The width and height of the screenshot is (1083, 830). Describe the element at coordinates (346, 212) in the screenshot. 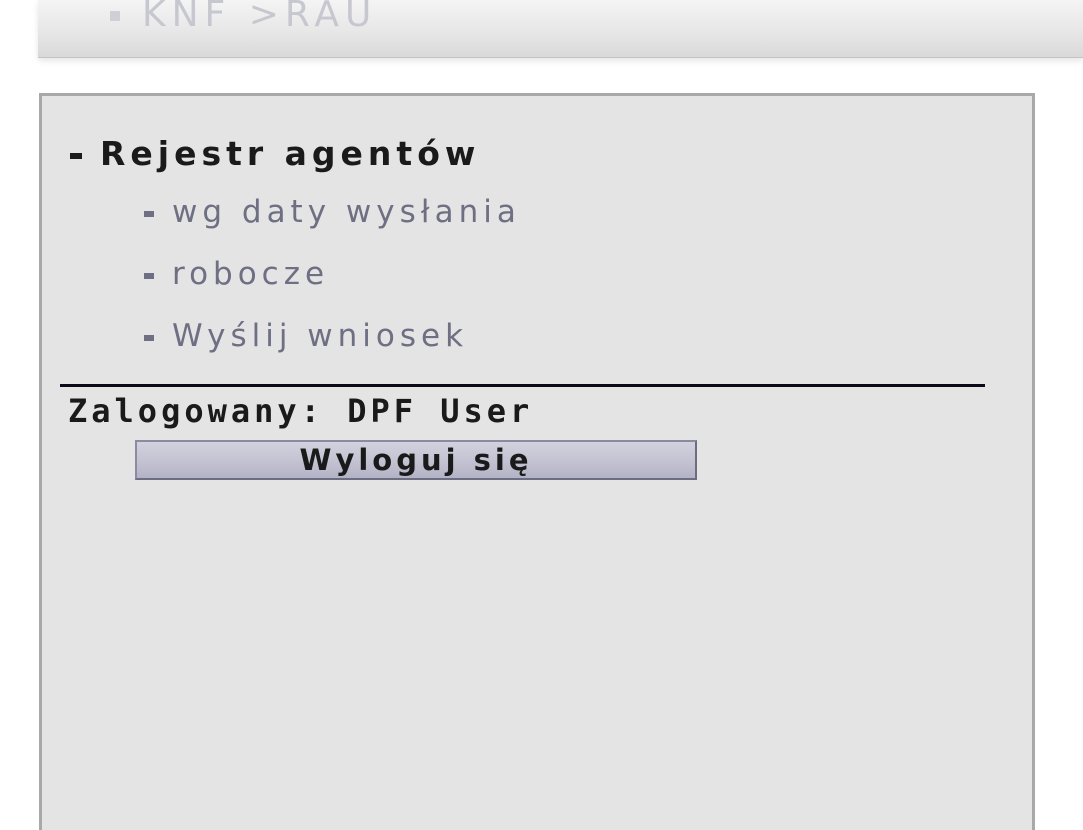

I see `menu-subitem-label: wg daty wysłania` at that location.